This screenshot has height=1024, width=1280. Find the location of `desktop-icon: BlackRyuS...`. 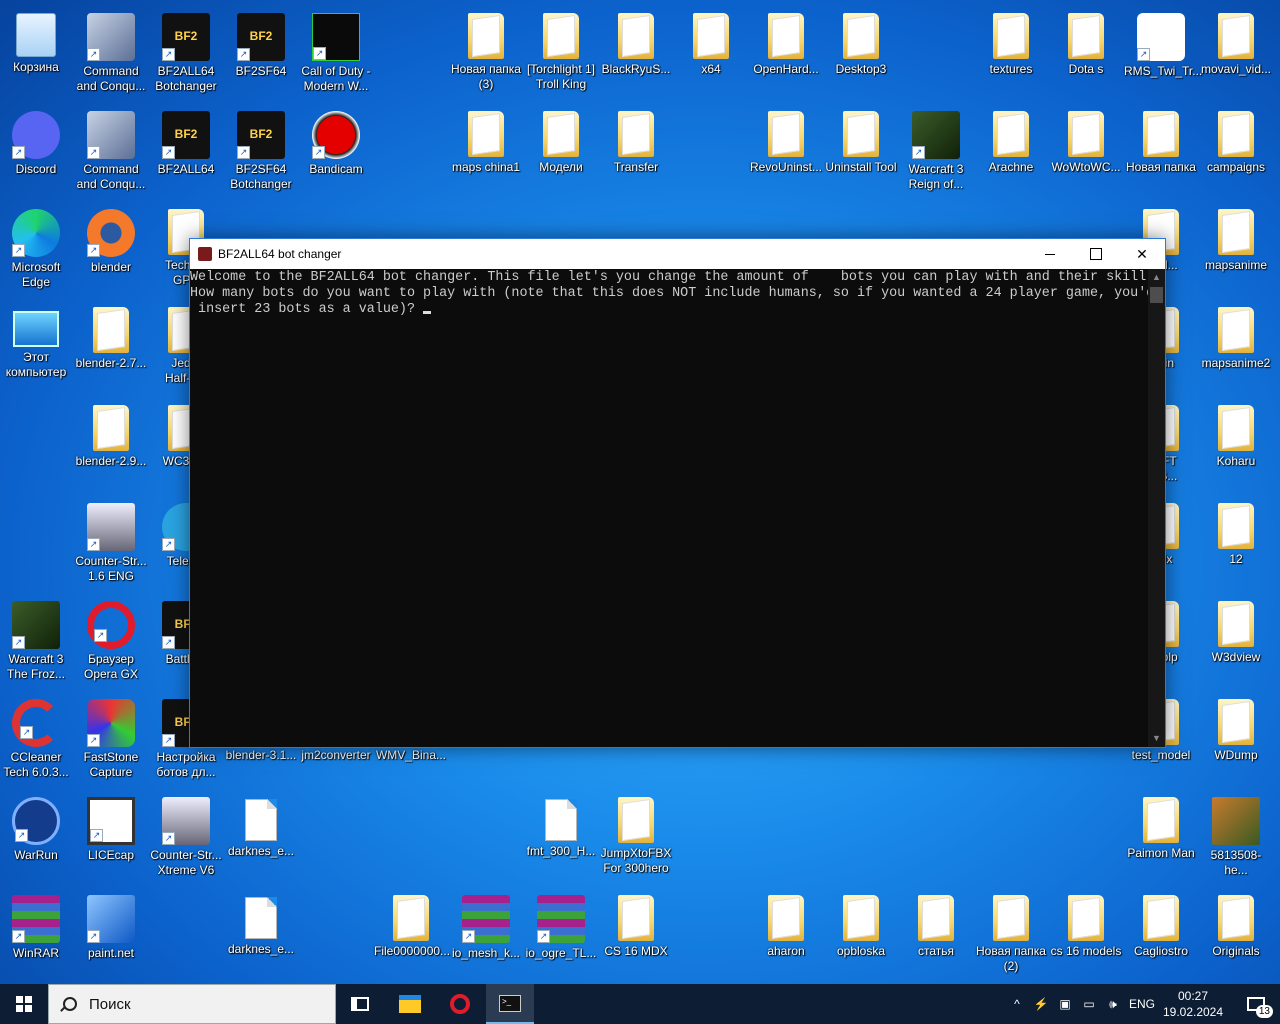

desktop-icon: BlackRyuS... is located at coordinates (636, 53).